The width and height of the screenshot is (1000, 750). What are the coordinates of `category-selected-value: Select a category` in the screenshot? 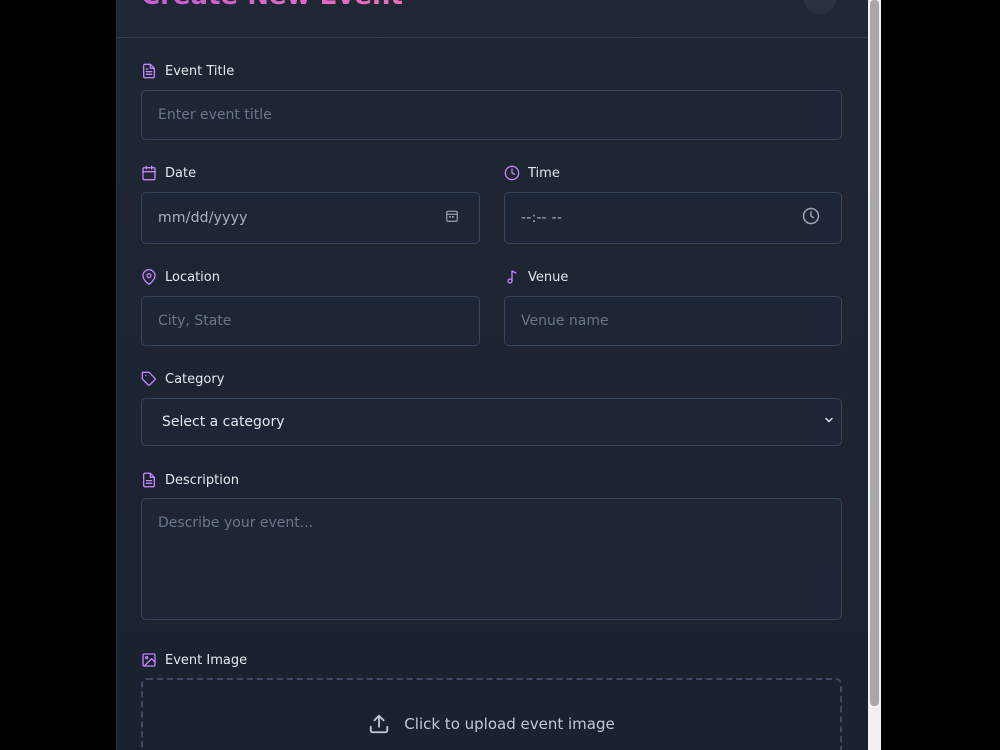 It's located at (223, 422).